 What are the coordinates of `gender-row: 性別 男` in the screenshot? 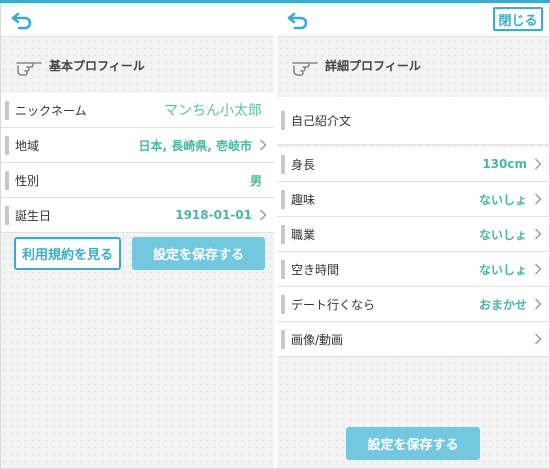 It's located at (137, 180).